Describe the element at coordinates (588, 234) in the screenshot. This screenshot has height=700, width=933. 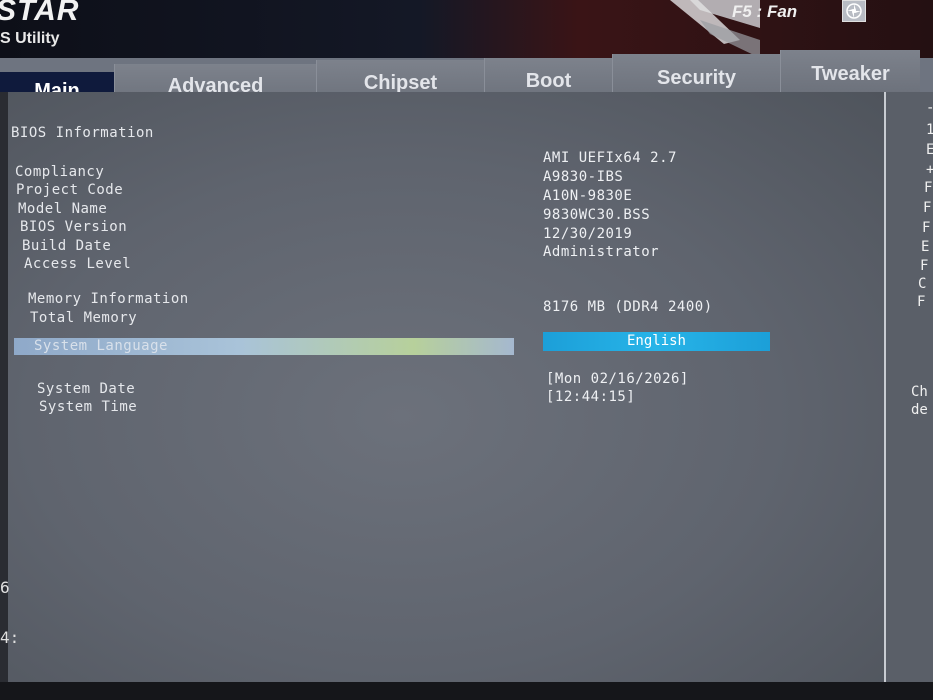
I see `value-build-date: 12/30/2019` at that location.